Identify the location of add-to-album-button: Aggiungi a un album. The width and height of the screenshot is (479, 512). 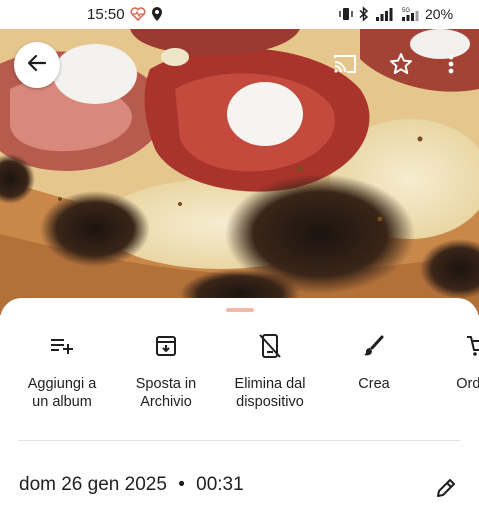
(62, 371).